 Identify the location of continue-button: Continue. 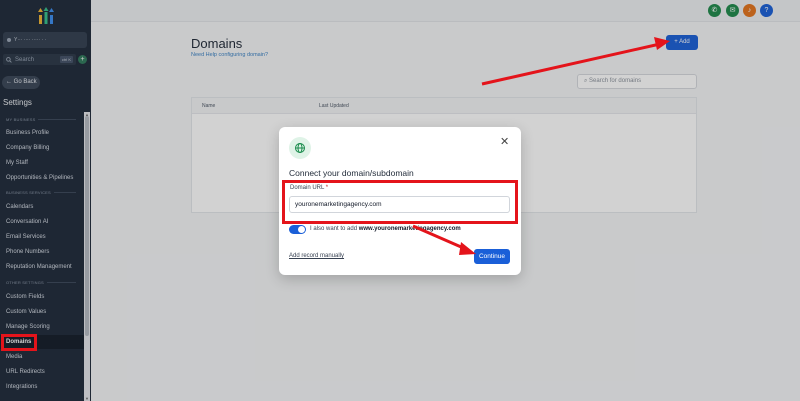
(492, 256).